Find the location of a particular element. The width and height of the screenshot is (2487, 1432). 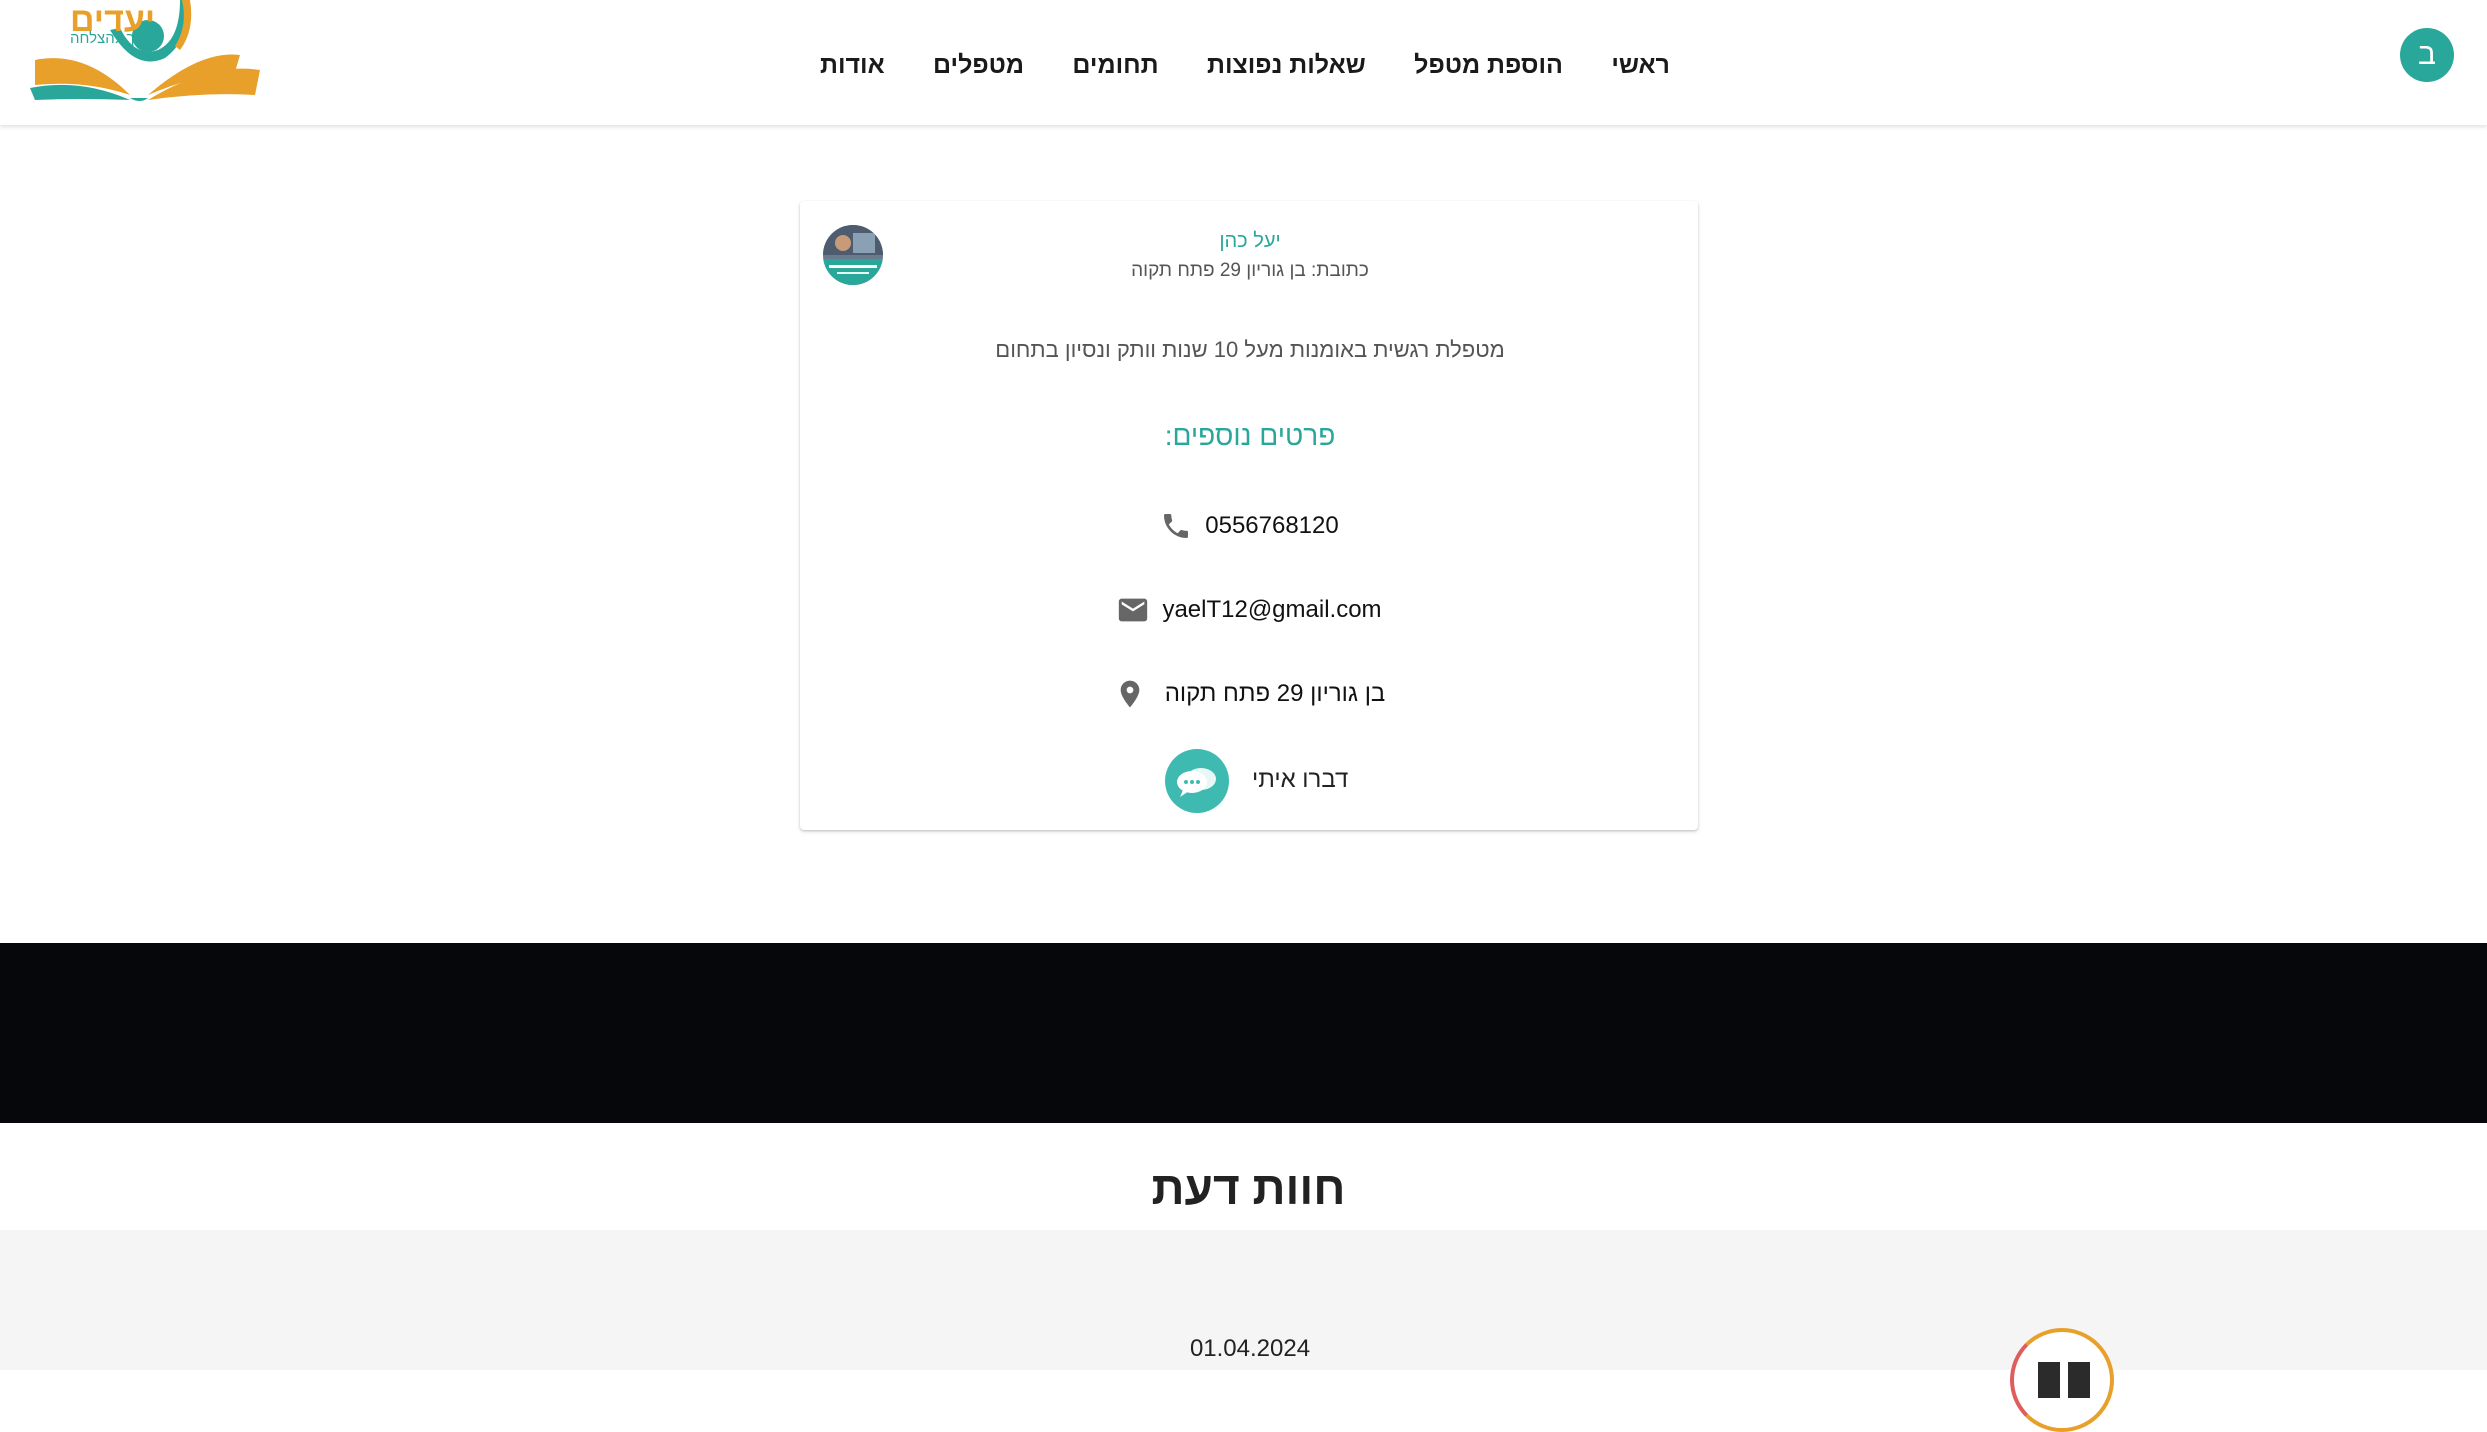

phone-row: 0556768120 is located at coordinates (1249, 526).